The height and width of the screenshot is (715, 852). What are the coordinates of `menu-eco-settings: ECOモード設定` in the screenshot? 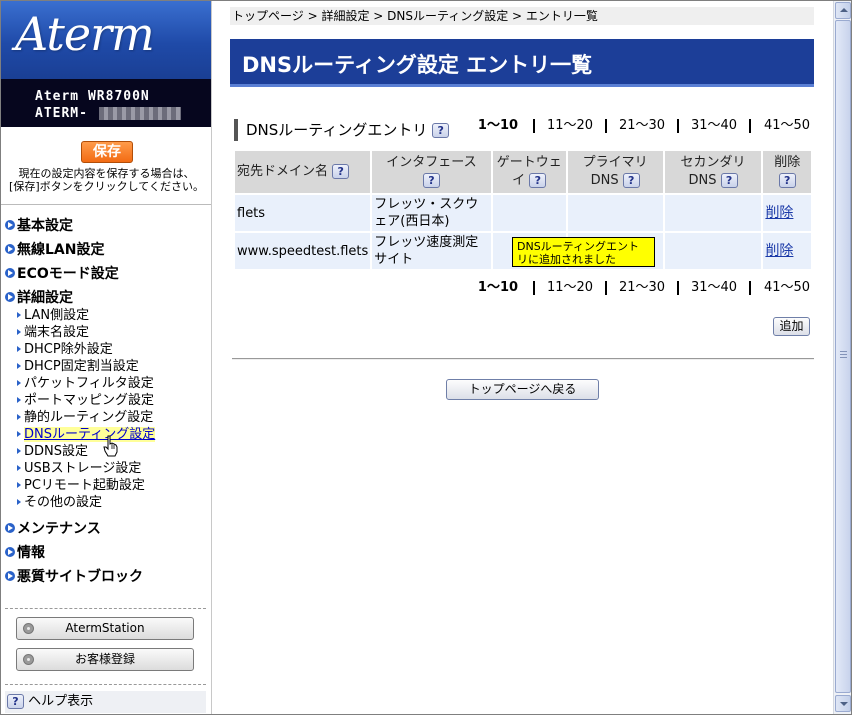 It's located at (62, 273).